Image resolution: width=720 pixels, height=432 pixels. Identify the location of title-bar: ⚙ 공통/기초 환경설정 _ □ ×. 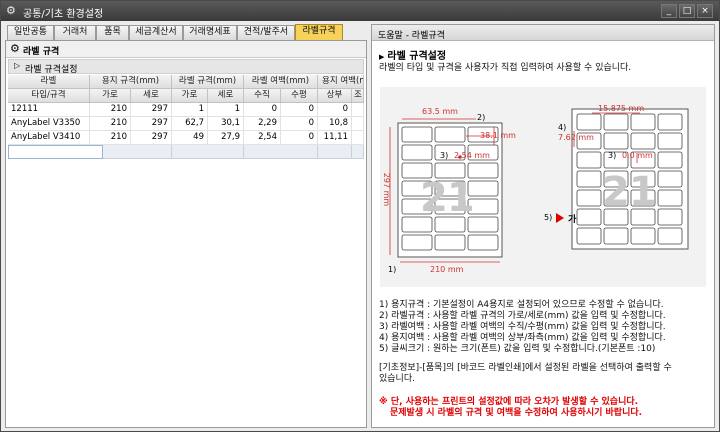
(360, 11).